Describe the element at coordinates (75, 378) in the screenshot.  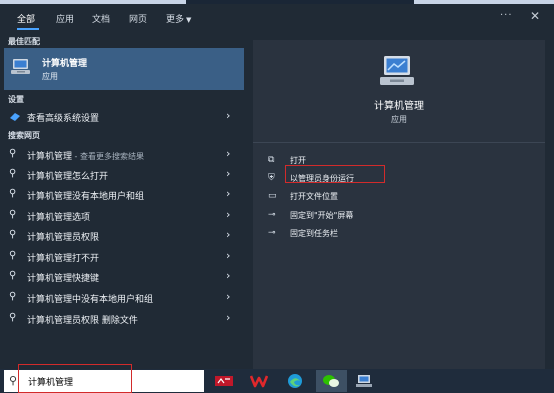
I see `highlight-box-search` at that location.